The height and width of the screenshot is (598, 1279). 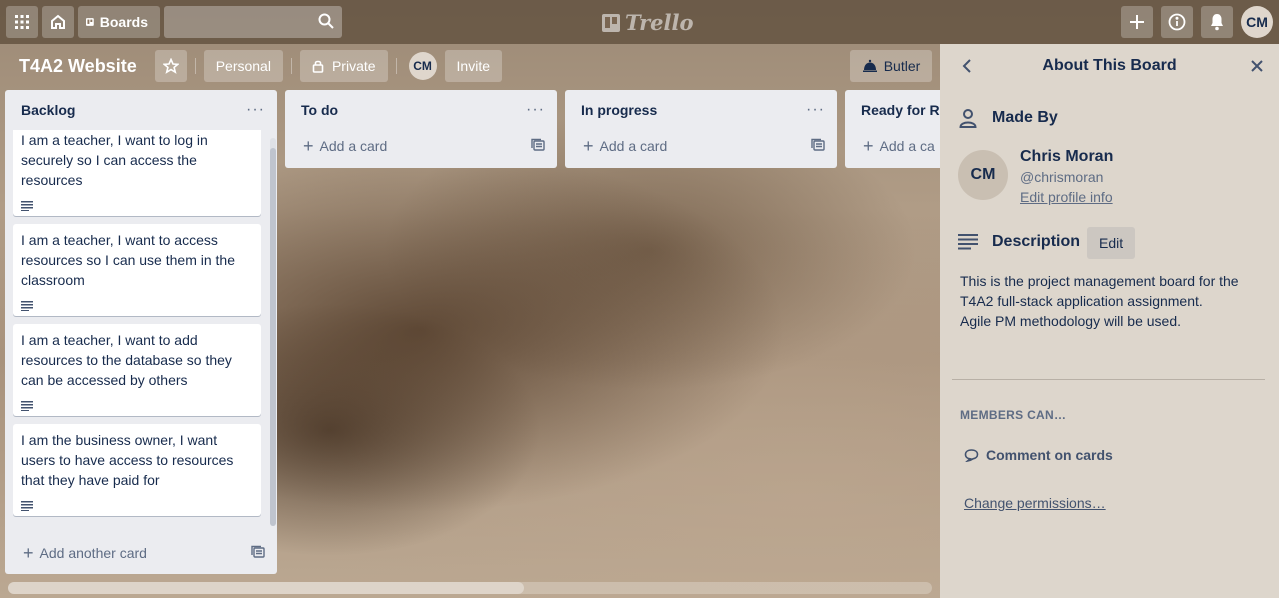 I want to click on made-by-section-header: Made By, so click(x=1008, y=118).